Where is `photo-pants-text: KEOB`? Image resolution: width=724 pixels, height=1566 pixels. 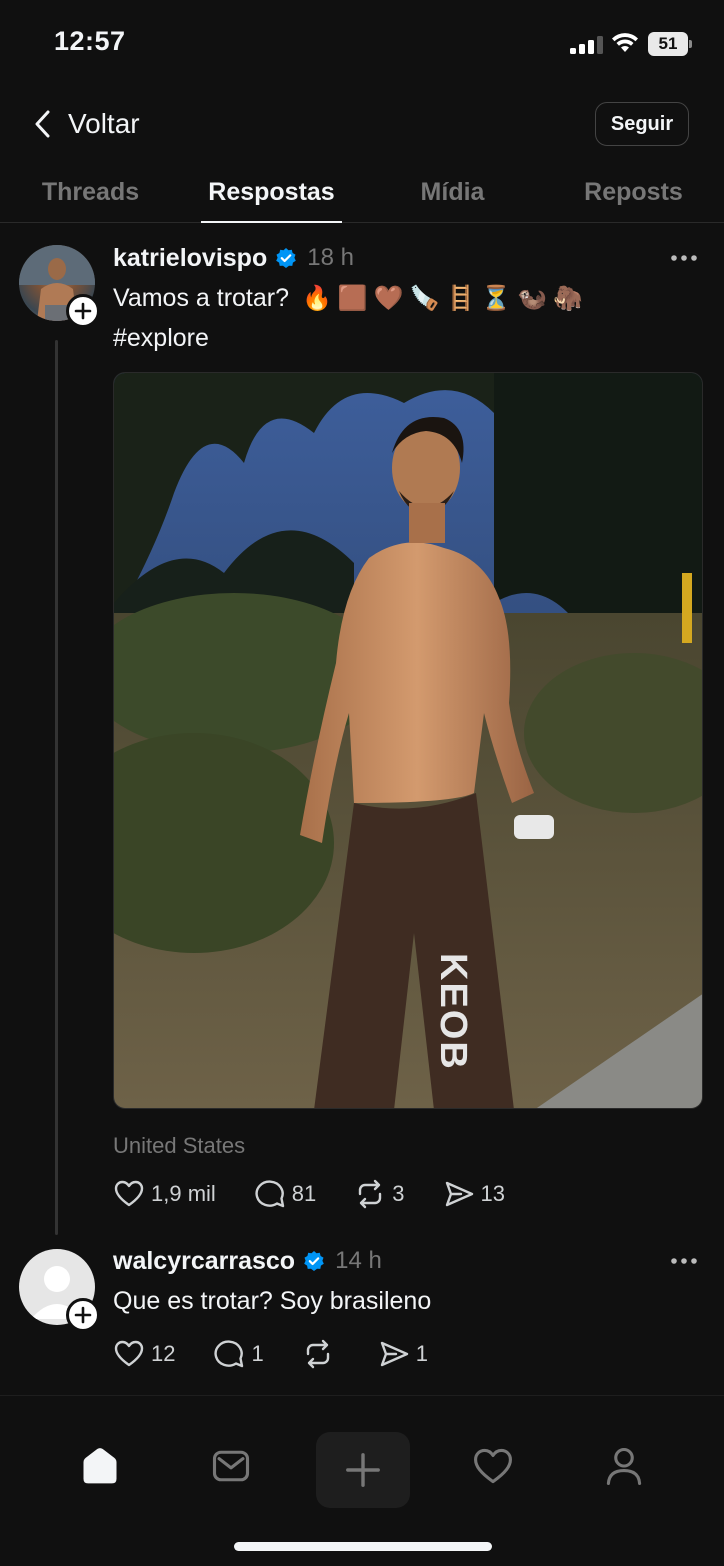 photo-pants-text: KEOB is located at coordinates (453, 1012).